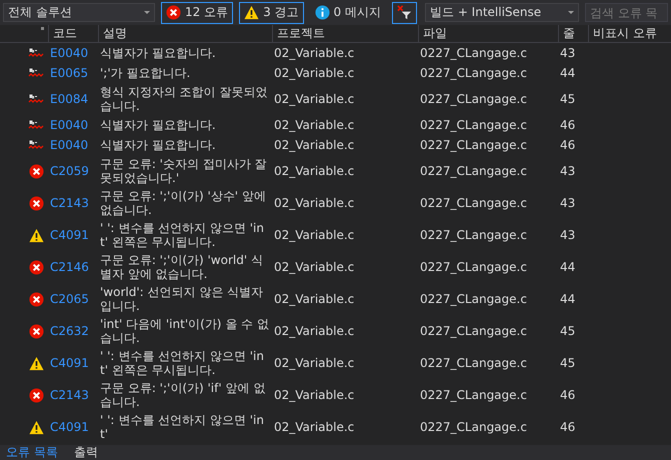 This screenshot has height=460, width=671. What do you see at coordinates (197, 13) in the screenshot?
I see `error-filter-button: 12 오류` at bounding box center [197, 13].